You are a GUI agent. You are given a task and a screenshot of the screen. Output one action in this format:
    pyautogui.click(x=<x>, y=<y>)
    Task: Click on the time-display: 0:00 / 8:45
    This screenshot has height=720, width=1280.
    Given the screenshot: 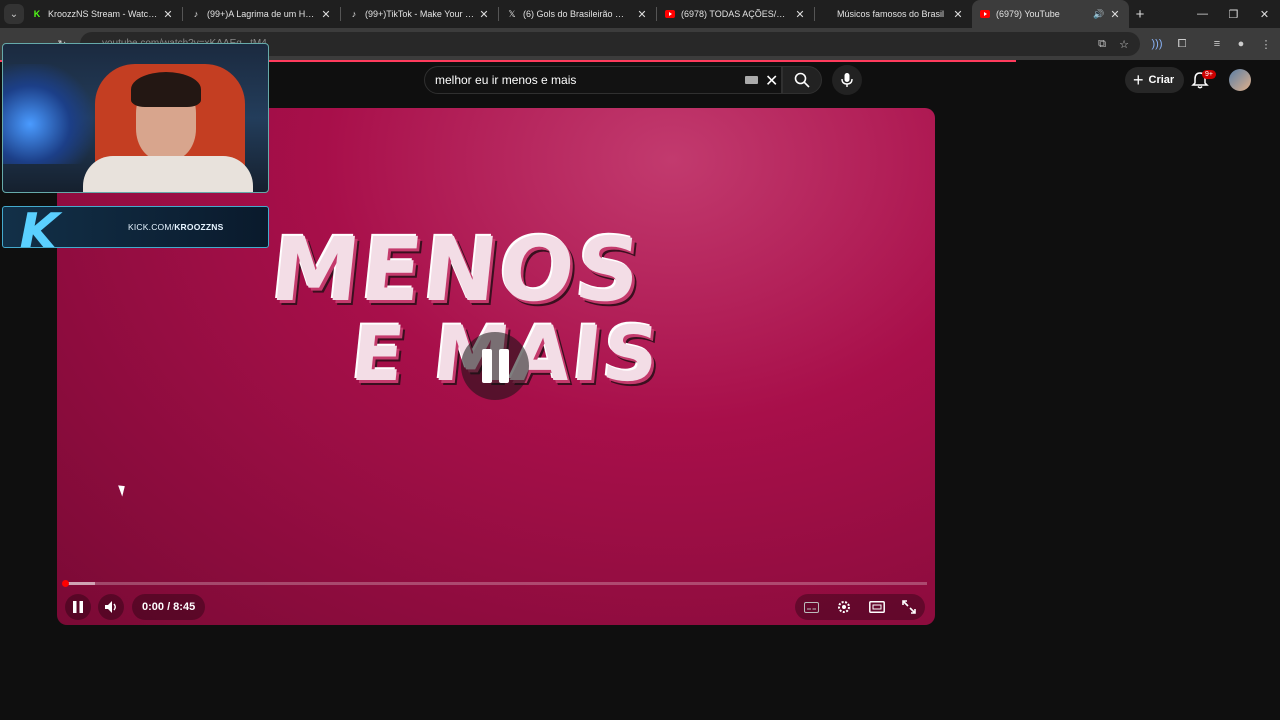 What is the action you would take?
    pyautogui.click(x=169, y=607)
    